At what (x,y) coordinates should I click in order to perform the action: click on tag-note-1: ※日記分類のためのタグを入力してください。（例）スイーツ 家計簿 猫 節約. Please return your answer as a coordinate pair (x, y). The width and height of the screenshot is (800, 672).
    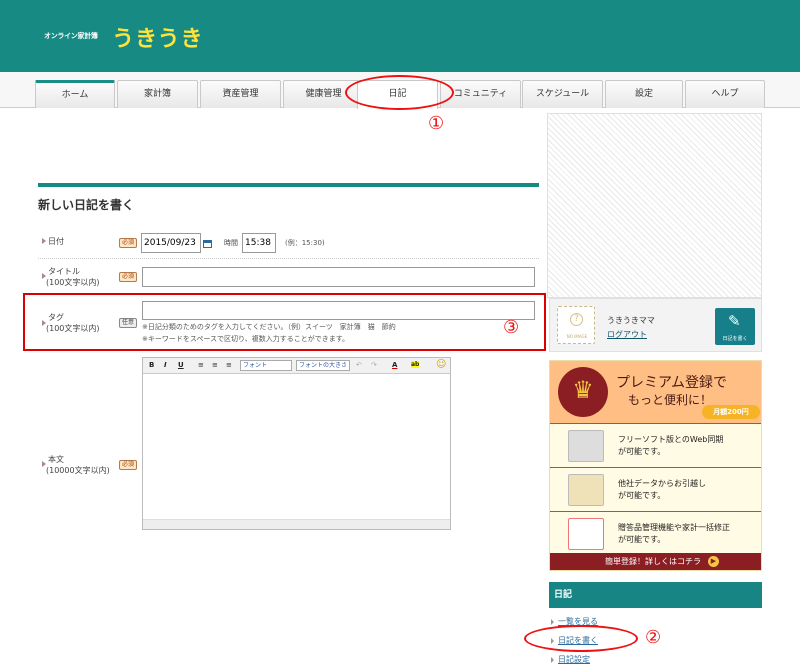
    Looking at the image, I should click on (269, 327).